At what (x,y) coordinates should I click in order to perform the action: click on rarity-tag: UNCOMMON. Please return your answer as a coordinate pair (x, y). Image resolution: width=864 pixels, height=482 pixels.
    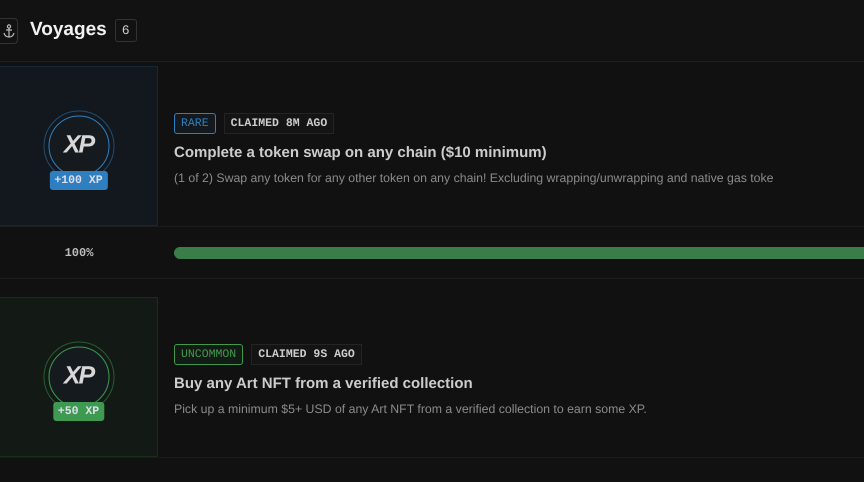
    Looking at the image, I should click on (209, 355).